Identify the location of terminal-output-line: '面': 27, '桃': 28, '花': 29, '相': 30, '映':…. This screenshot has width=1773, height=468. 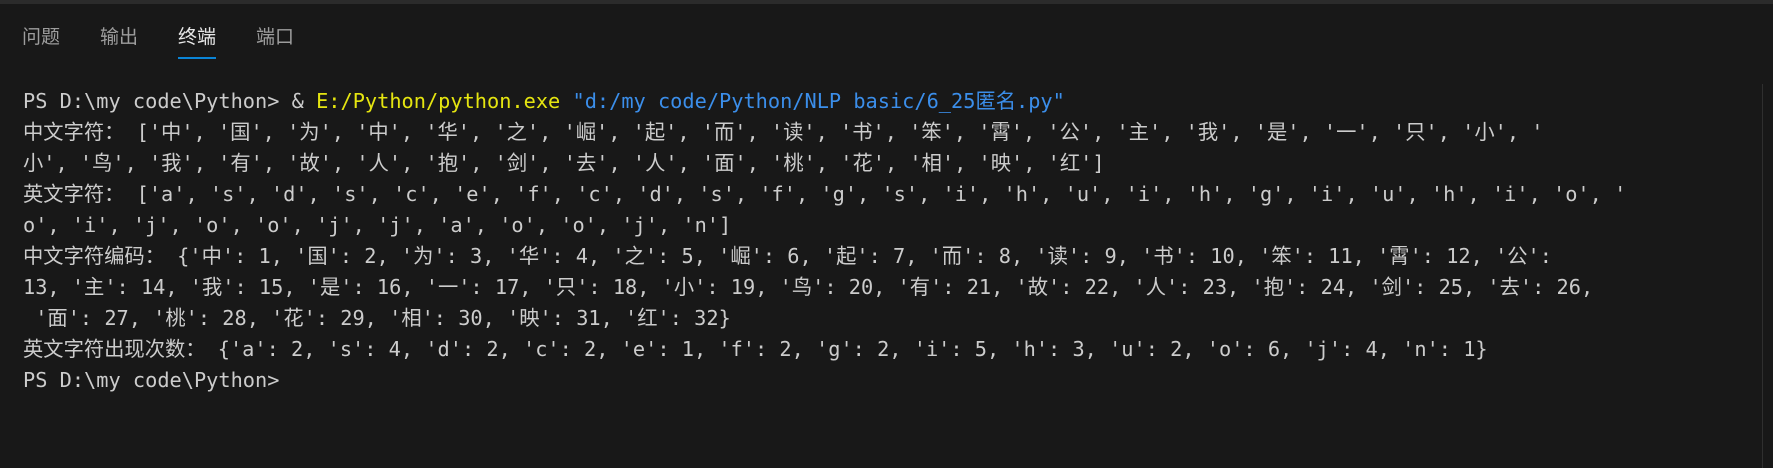
(377, 318).